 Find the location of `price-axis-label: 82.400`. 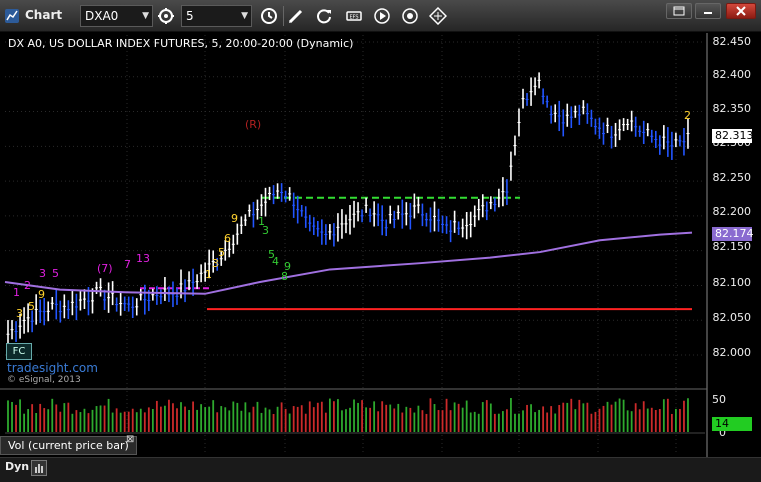

price-axis-label: 82.400 is located at coordinates (732, 74).